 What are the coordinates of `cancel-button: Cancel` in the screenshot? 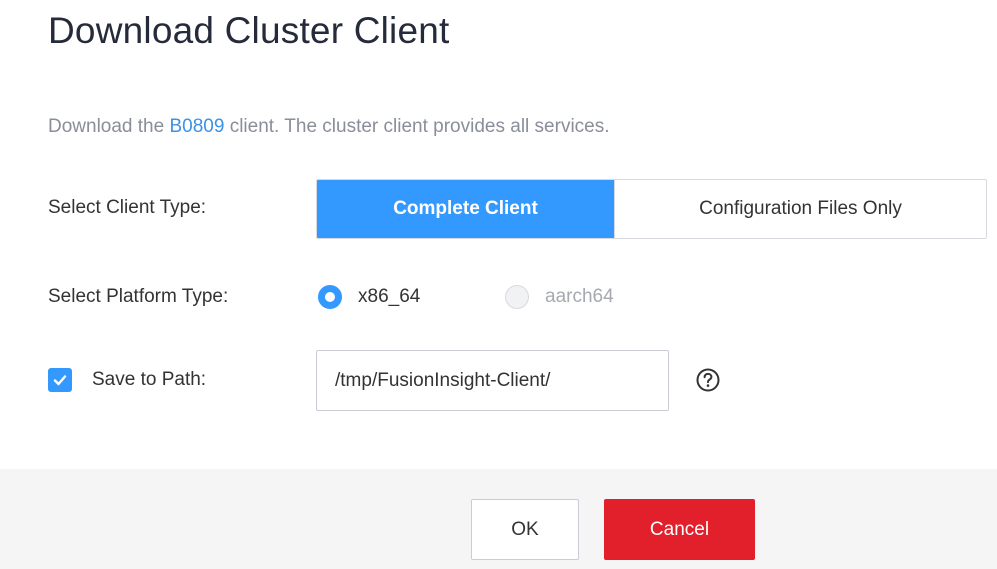 It's located at (679, 529).